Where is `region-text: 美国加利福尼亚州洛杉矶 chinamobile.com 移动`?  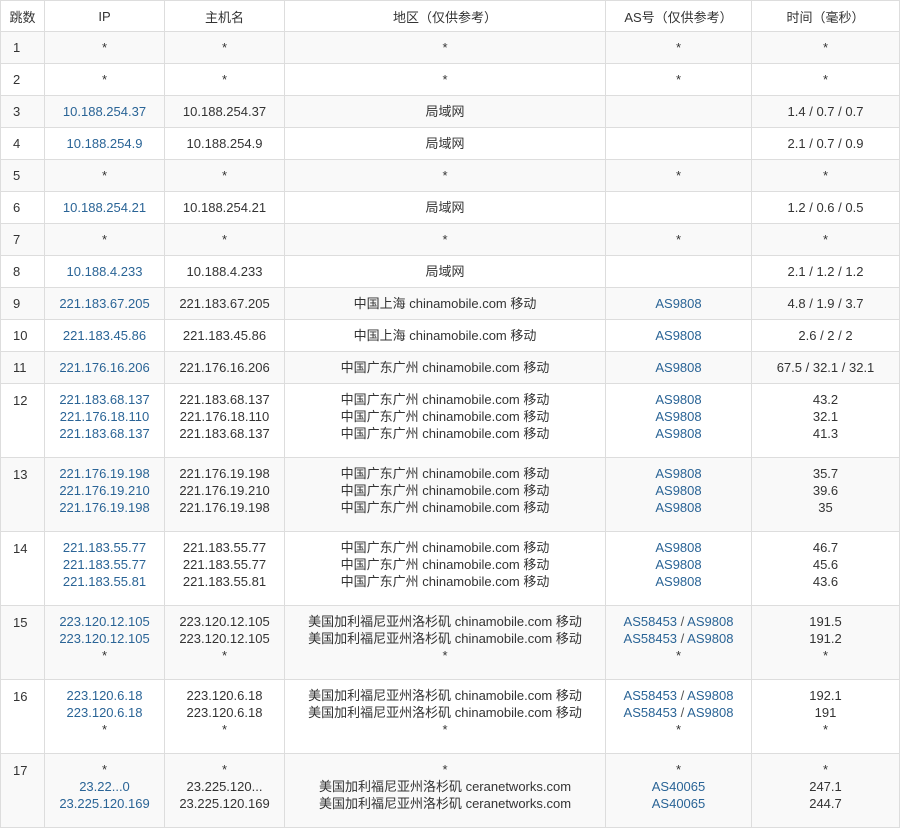
region-text: 美国加利福尼亚州洛杉矶 chinamobile.com 移动 is located at coordinates (445, 621).